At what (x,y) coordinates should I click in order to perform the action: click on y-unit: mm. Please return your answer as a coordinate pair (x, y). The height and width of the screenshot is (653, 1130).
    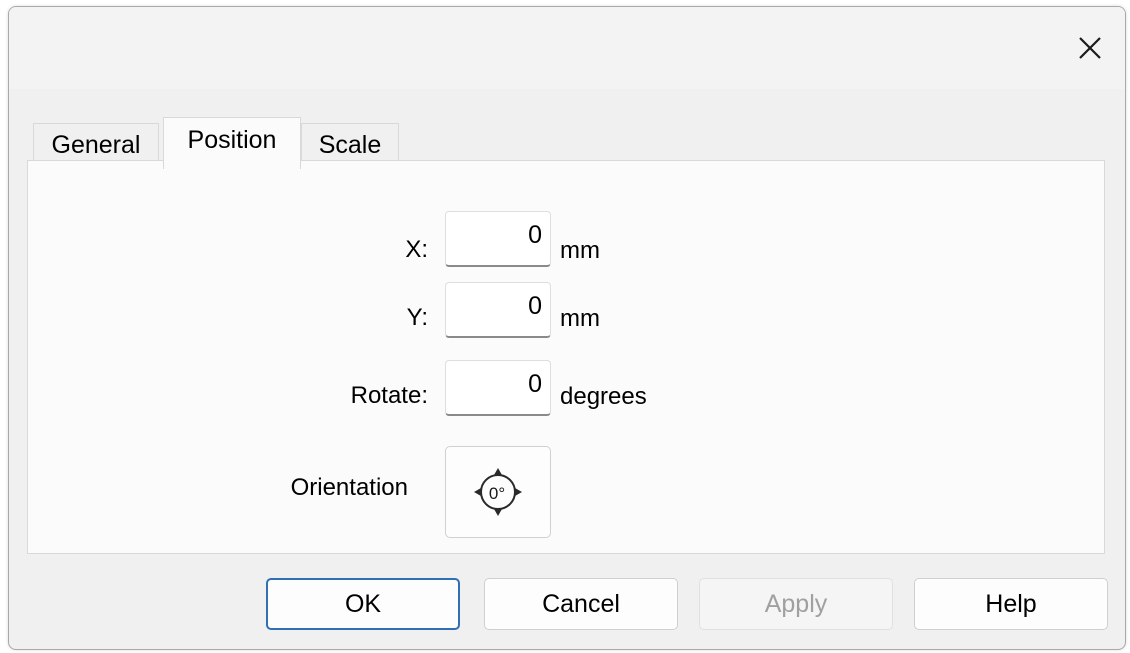
    Looking at the image, I should click on (580, 318).